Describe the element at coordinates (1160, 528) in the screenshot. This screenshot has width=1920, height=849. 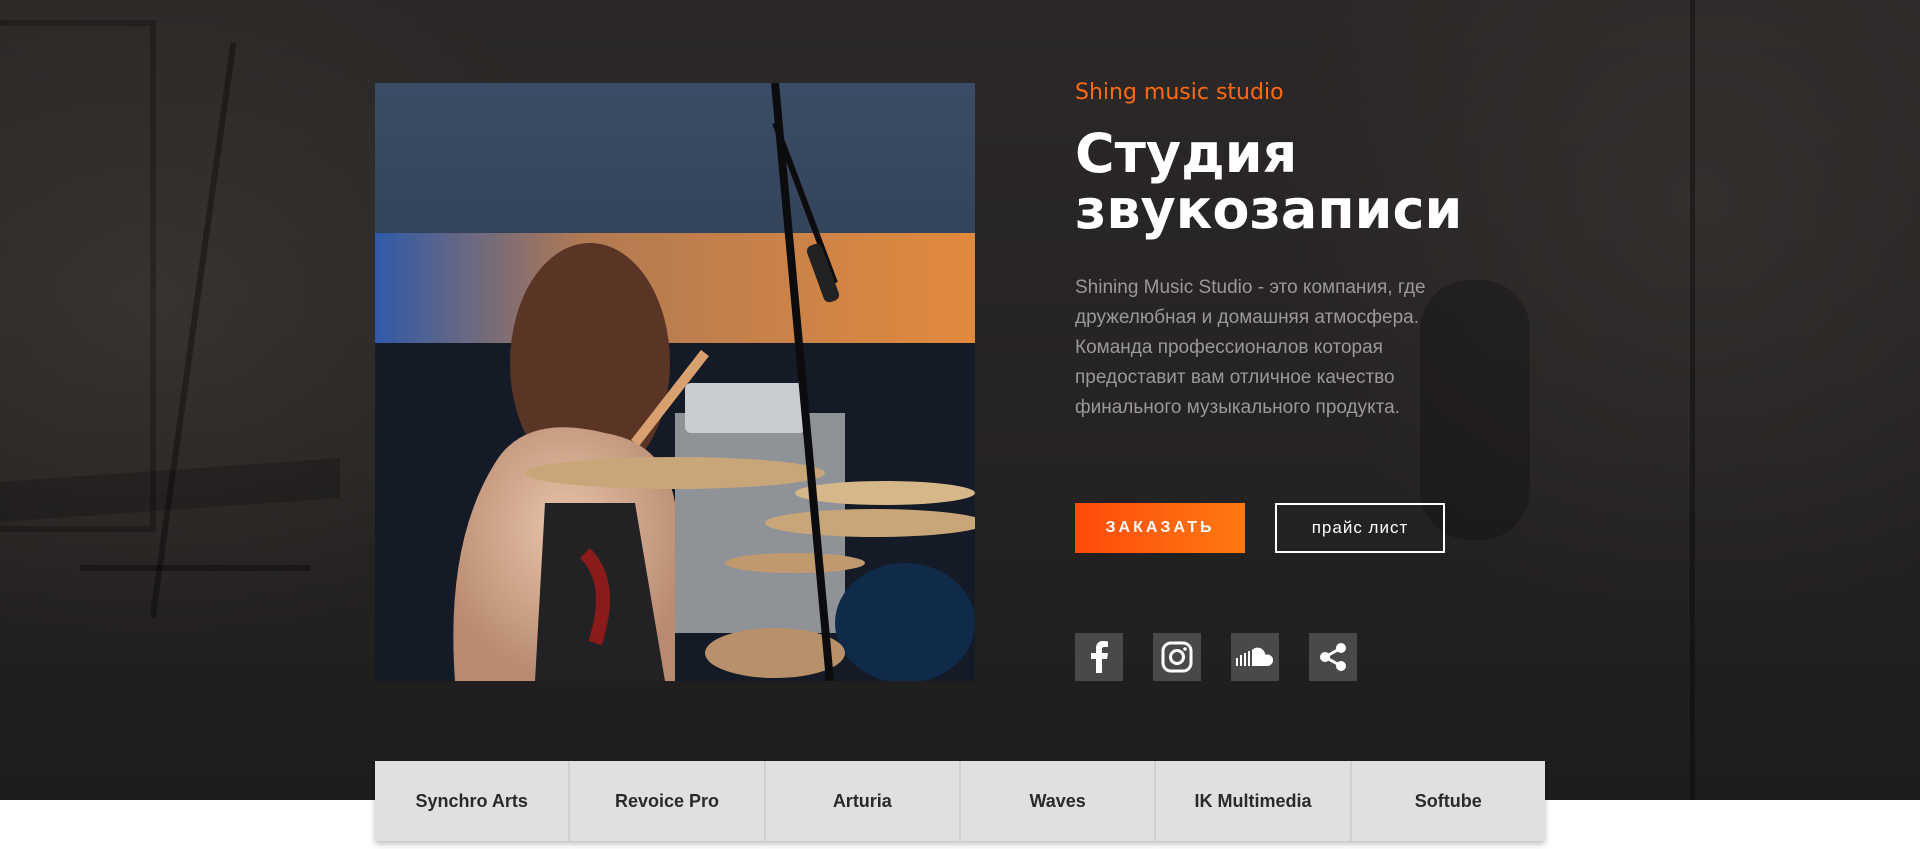
I see `order-button: ЗАКАЗАТЬ` at that location.